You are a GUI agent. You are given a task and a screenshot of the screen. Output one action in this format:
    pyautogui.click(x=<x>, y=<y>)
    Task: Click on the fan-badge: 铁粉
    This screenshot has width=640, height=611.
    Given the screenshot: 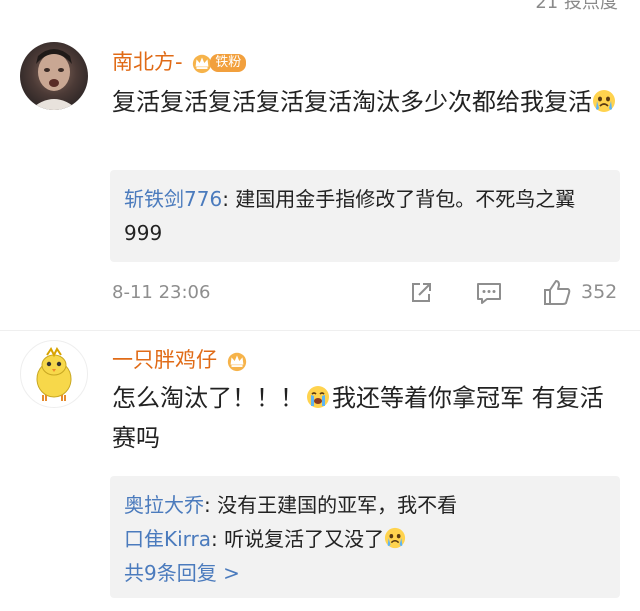 What is the action you would take?
    pyautogui.click(x=219, y=63)
    